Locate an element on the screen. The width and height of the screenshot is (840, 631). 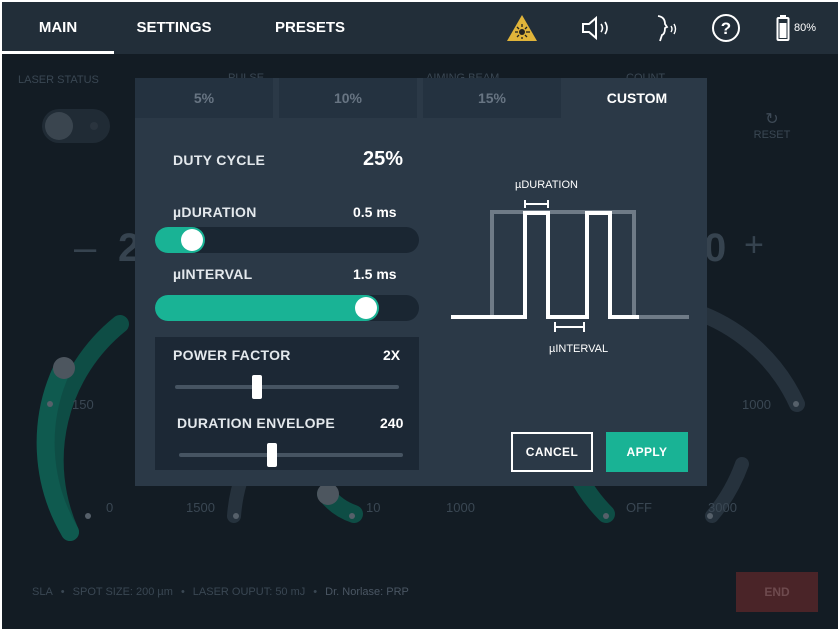
tab-main: MAIN is located at coordinates (58, 28).